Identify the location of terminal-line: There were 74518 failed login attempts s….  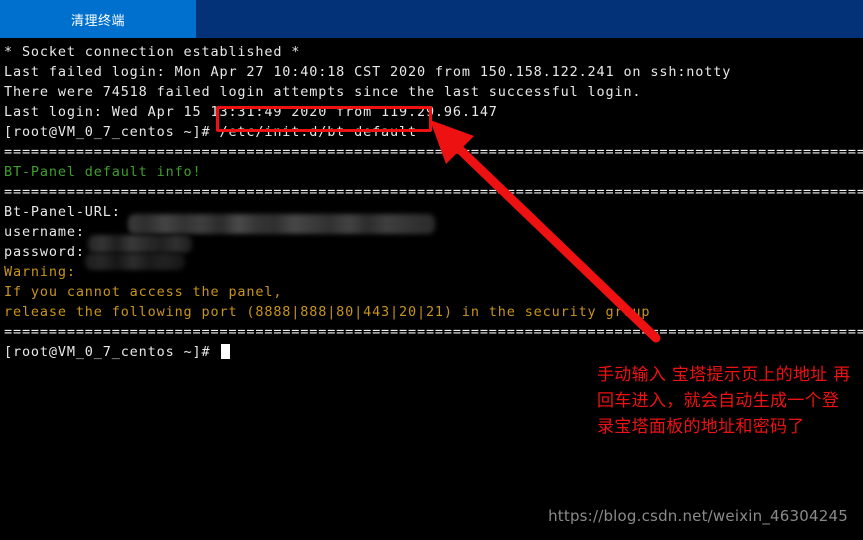
(323, 92).